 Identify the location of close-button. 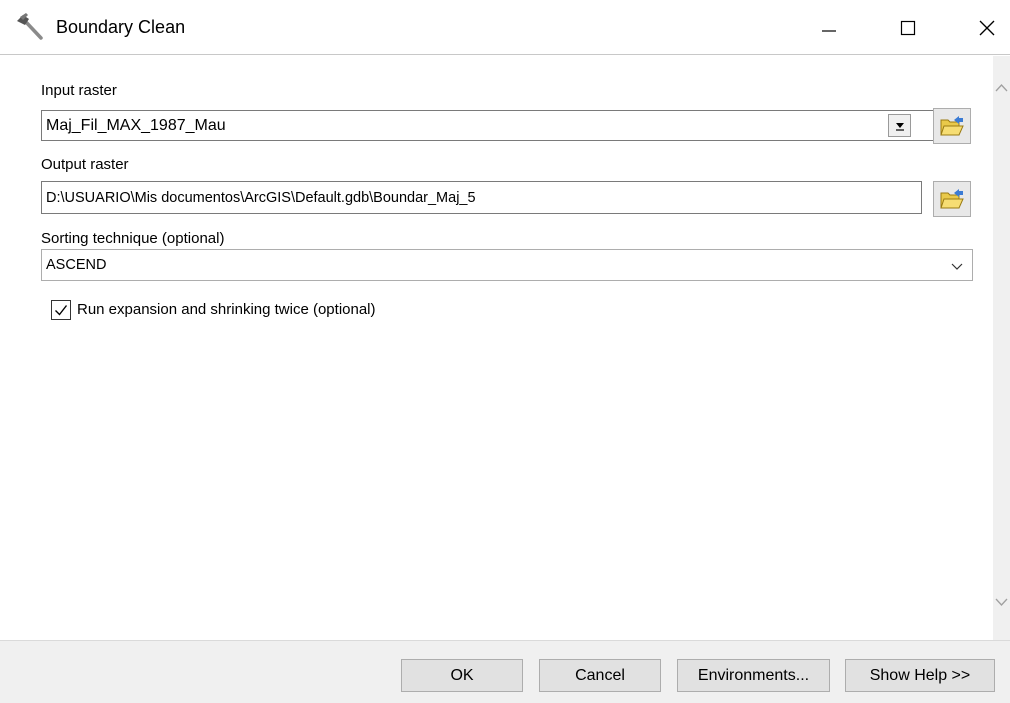
(987, 27).